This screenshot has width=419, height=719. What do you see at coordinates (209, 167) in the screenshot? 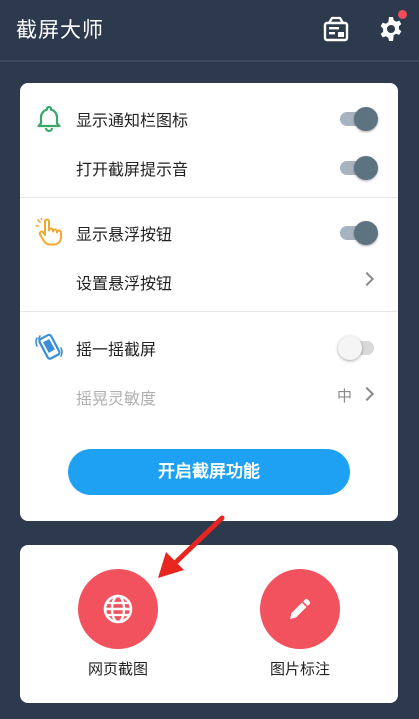
I see `settings-row-capture-sound: 打开截屏提示音` at bounding box center [209, 167].